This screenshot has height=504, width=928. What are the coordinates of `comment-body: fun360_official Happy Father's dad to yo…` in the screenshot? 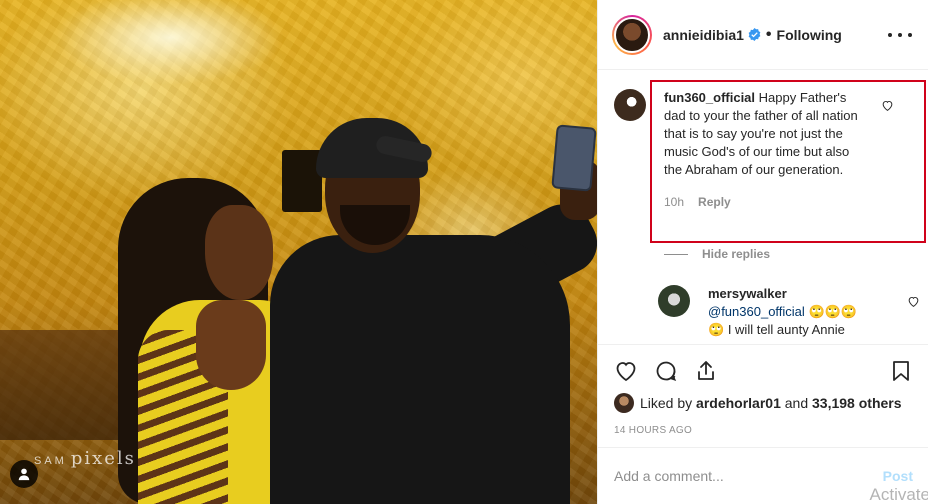 It's located at (764, 150).